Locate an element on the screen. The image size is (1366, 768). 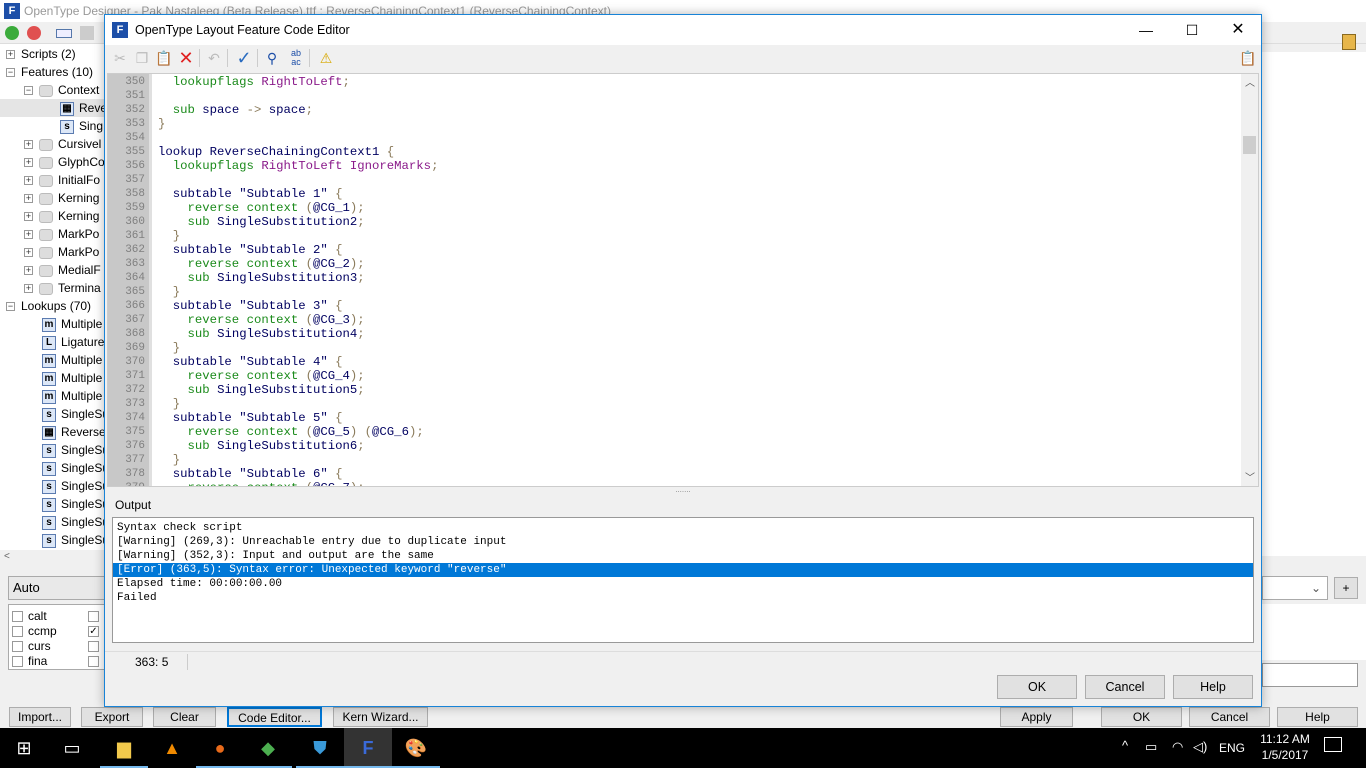
tree-horizontal-scrollbar: < is located at coordinates (55, 558).